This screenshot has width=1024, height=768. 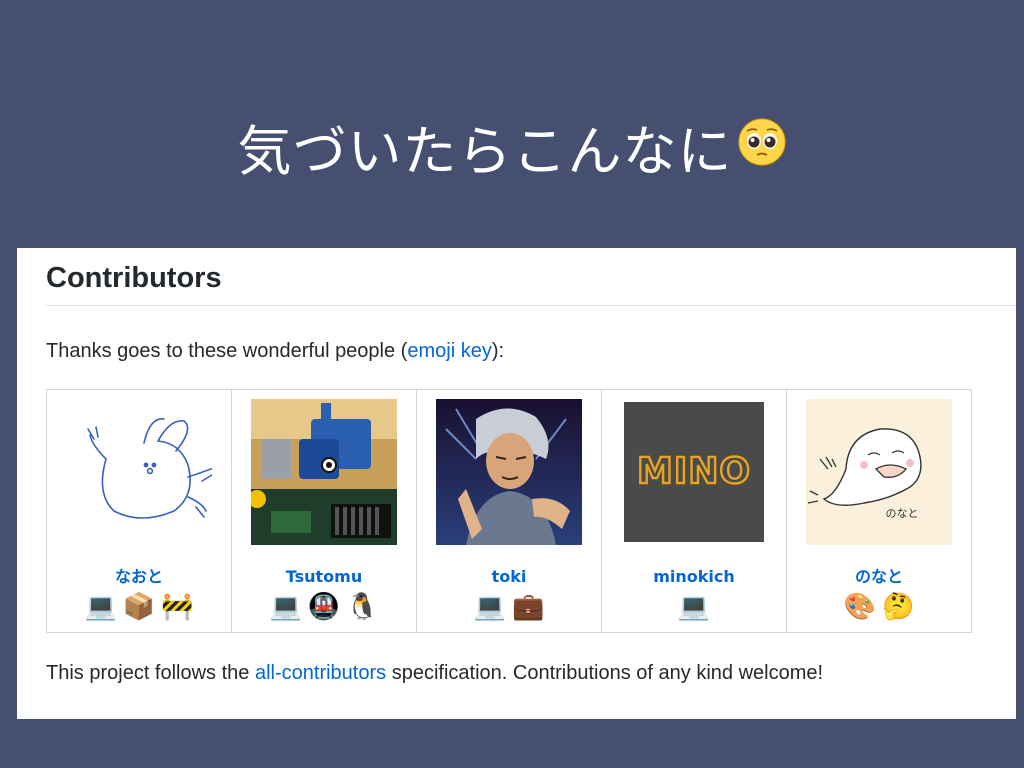 I want to click on slide-title: 気づいたらこんなに, so click(x=512, y=153).